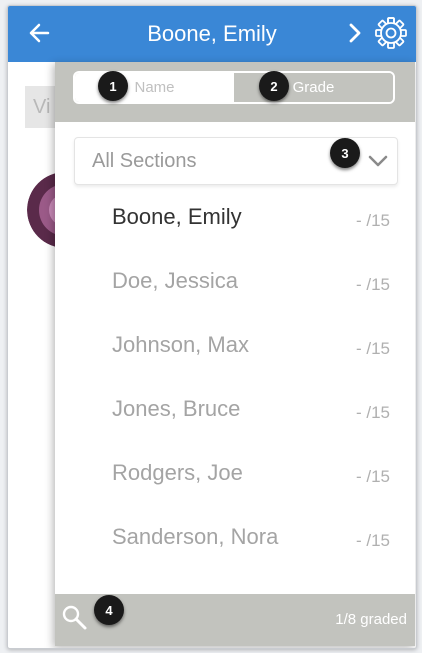 This screenshot has height=653, width=422. I want to click on chevron-down-icon, so click(378, 161).